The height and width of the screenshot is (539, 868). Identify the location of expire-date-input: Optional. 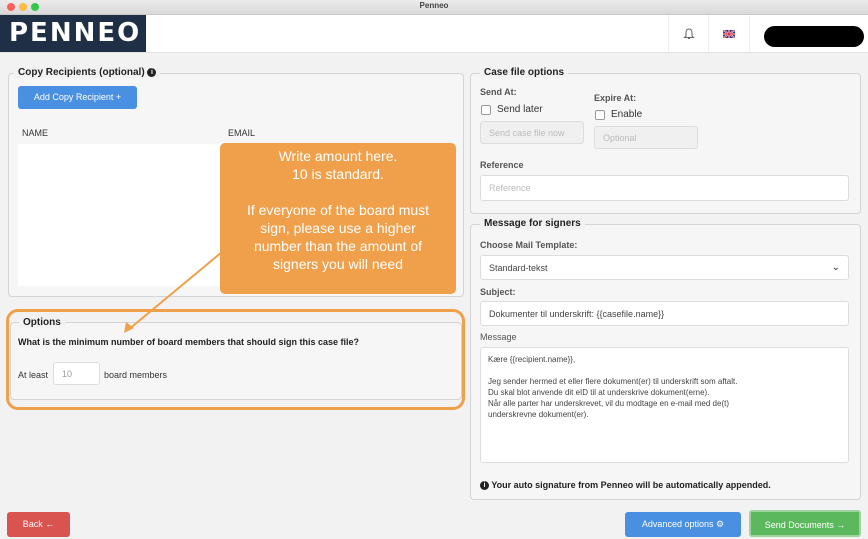
(646, 137).